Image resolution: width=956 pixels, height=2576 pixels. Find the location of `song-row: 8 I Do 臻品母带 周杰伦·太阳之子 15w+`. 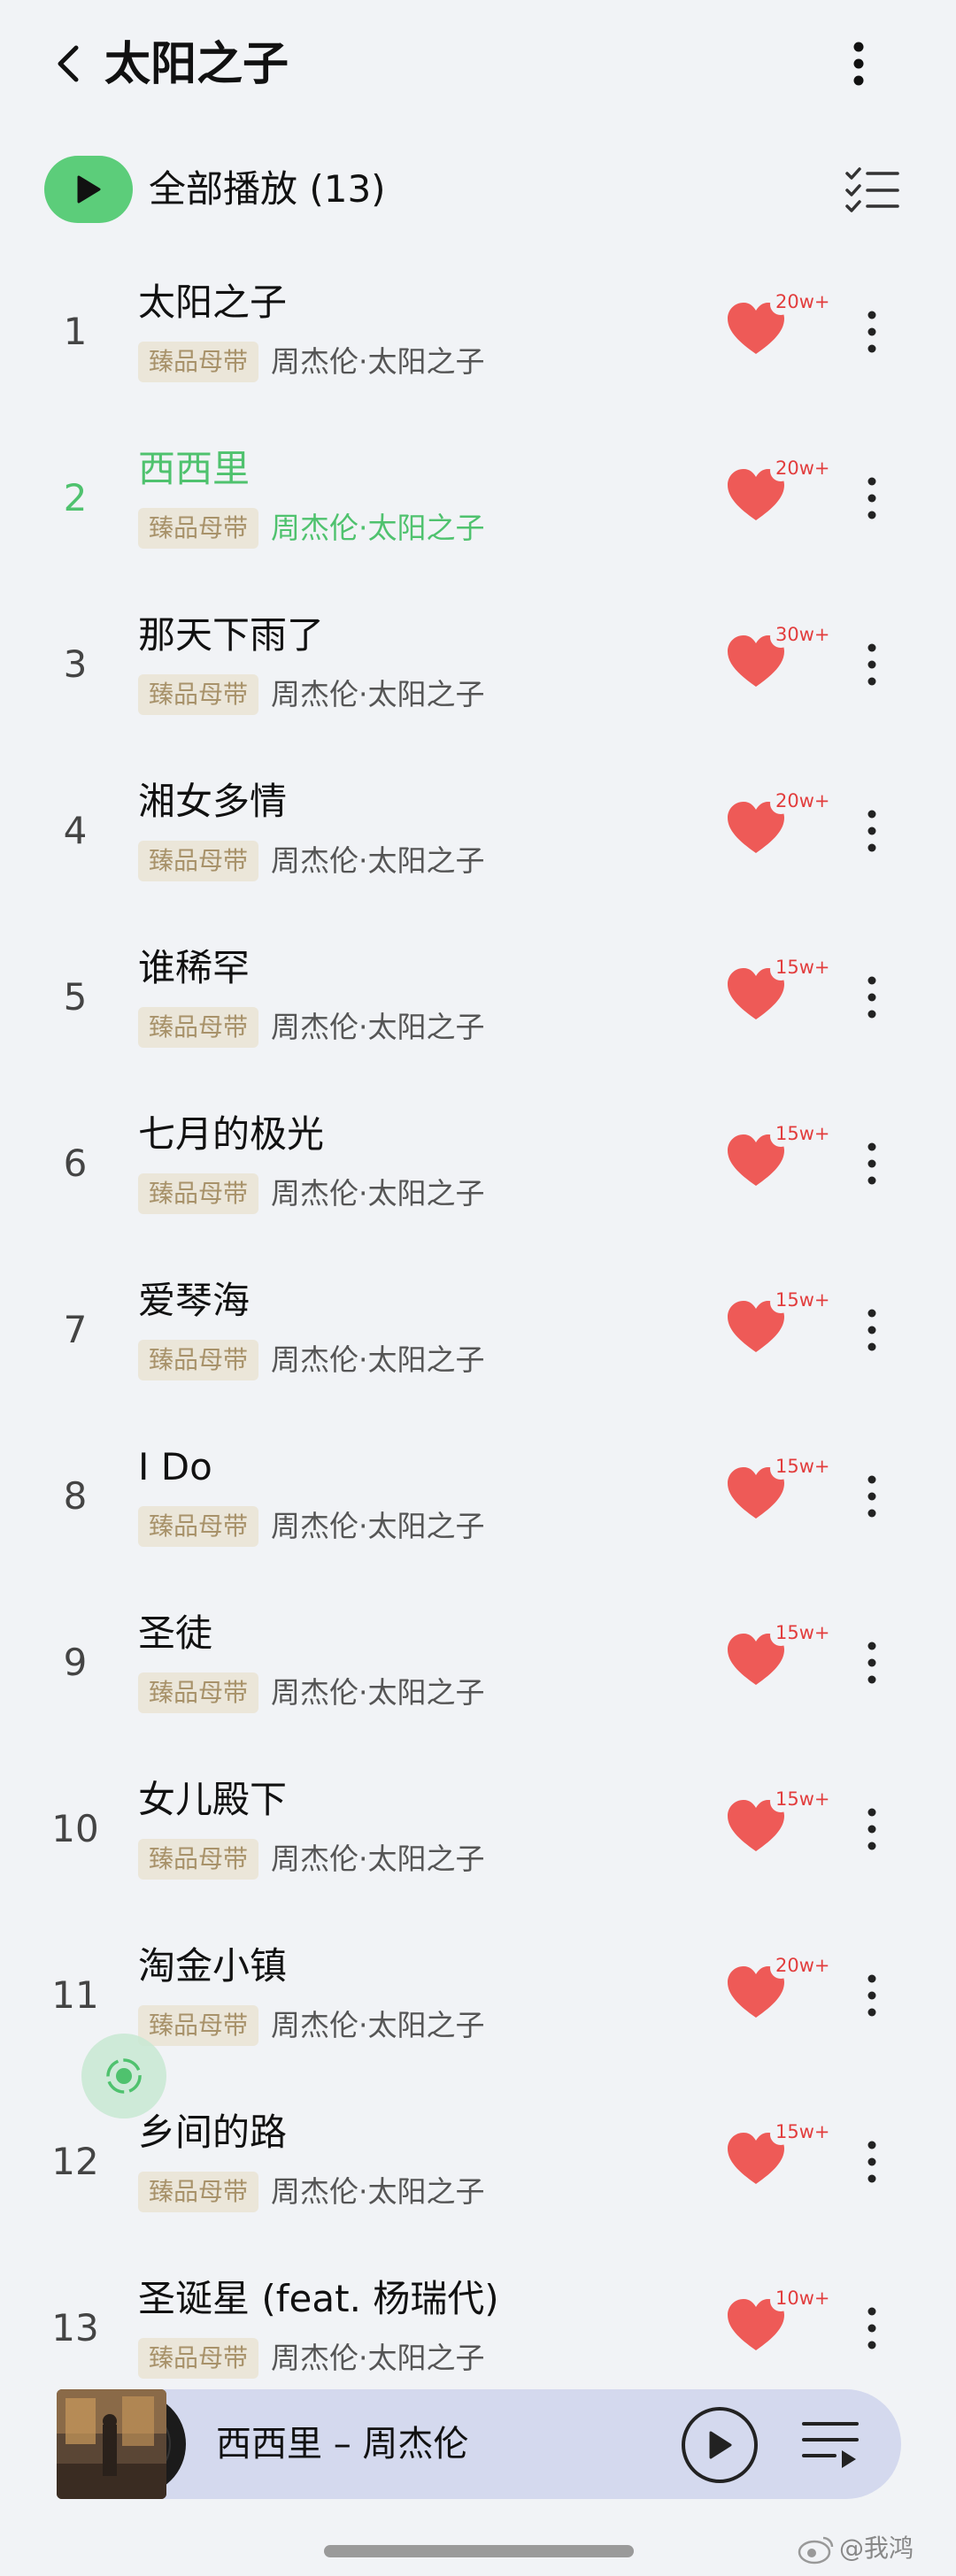

song-row: 8 I Do 臻品母带 周杰伦·太阳之子 15w+ is located at coordinates (478, 1497).